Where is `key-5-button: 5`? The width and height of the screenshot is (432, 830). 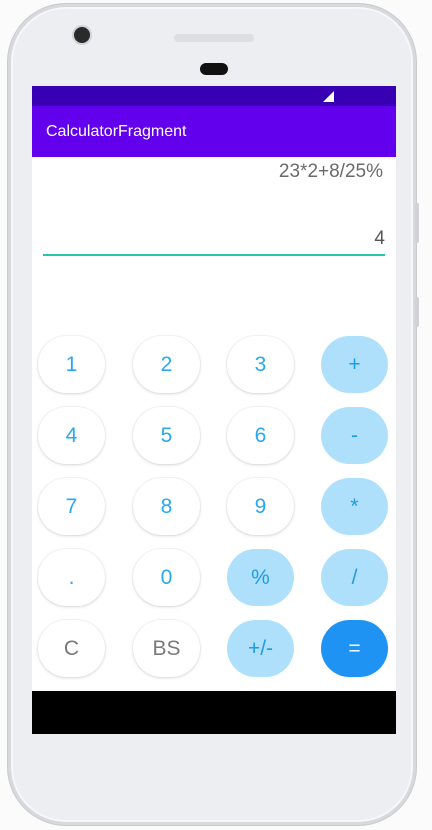
key-5-button: 5 is located at coordinates (166, 435).